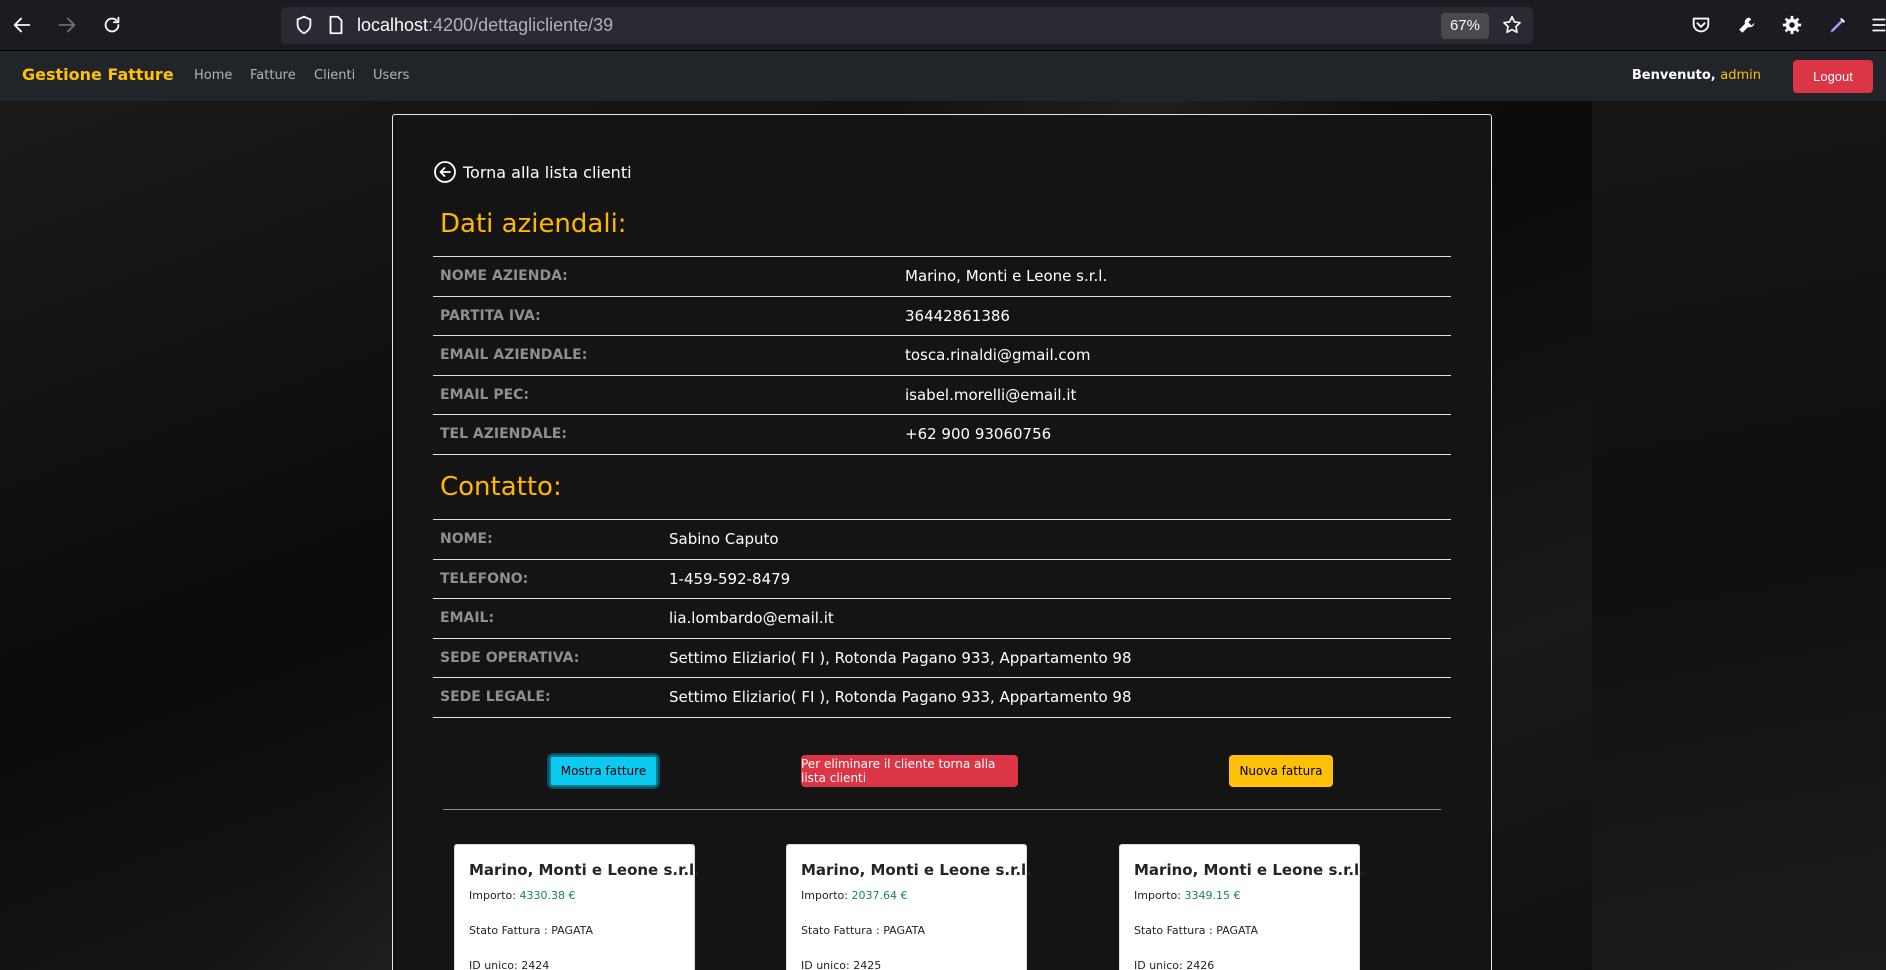 This screenshot has width=1886, height=970. Describe the element at coordinates (991, 394) in the screenshot. I see `row-value: isabel.morelli@email.it` at that location.